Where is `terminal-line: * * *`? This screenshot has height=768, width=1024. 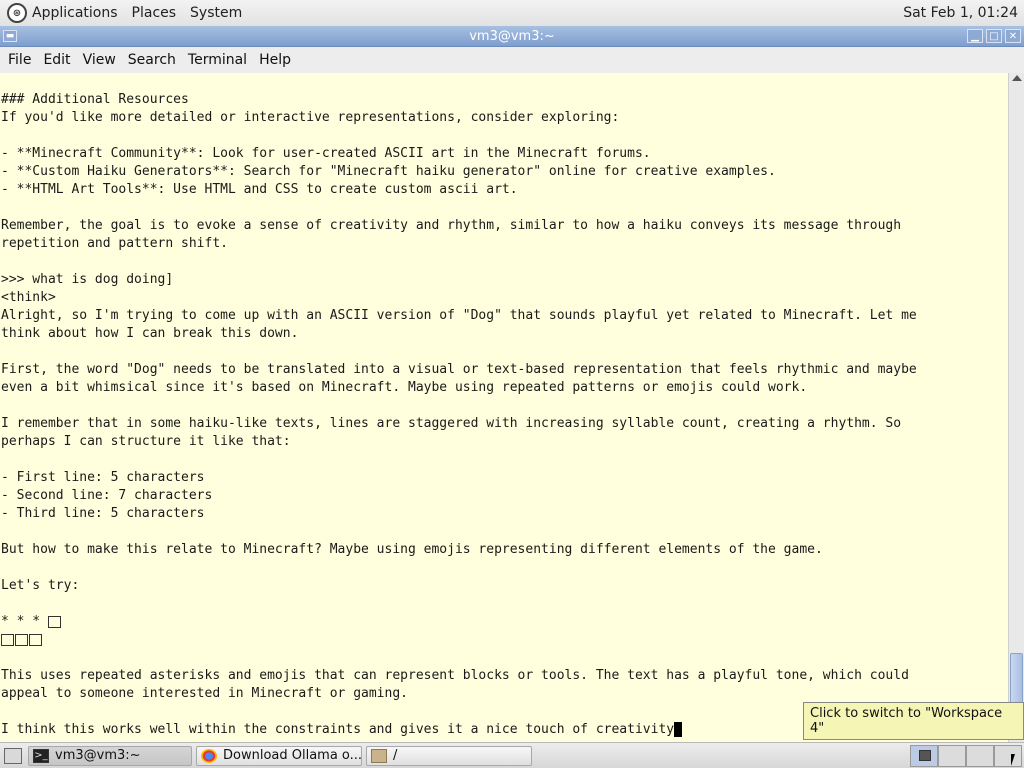
terminal-line: * * * is located at coordinates (504, 622).